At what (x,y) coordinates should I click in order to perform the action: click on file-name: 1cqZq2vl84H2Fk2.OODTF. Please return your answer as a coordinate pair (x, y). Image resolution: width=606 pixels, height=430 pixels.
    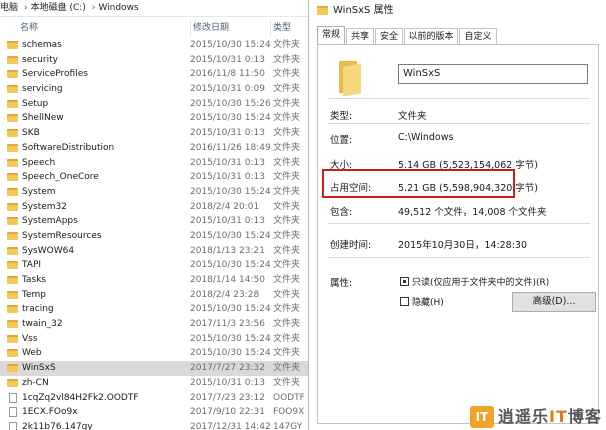
    Looking at the image, I should click on (80, 397).